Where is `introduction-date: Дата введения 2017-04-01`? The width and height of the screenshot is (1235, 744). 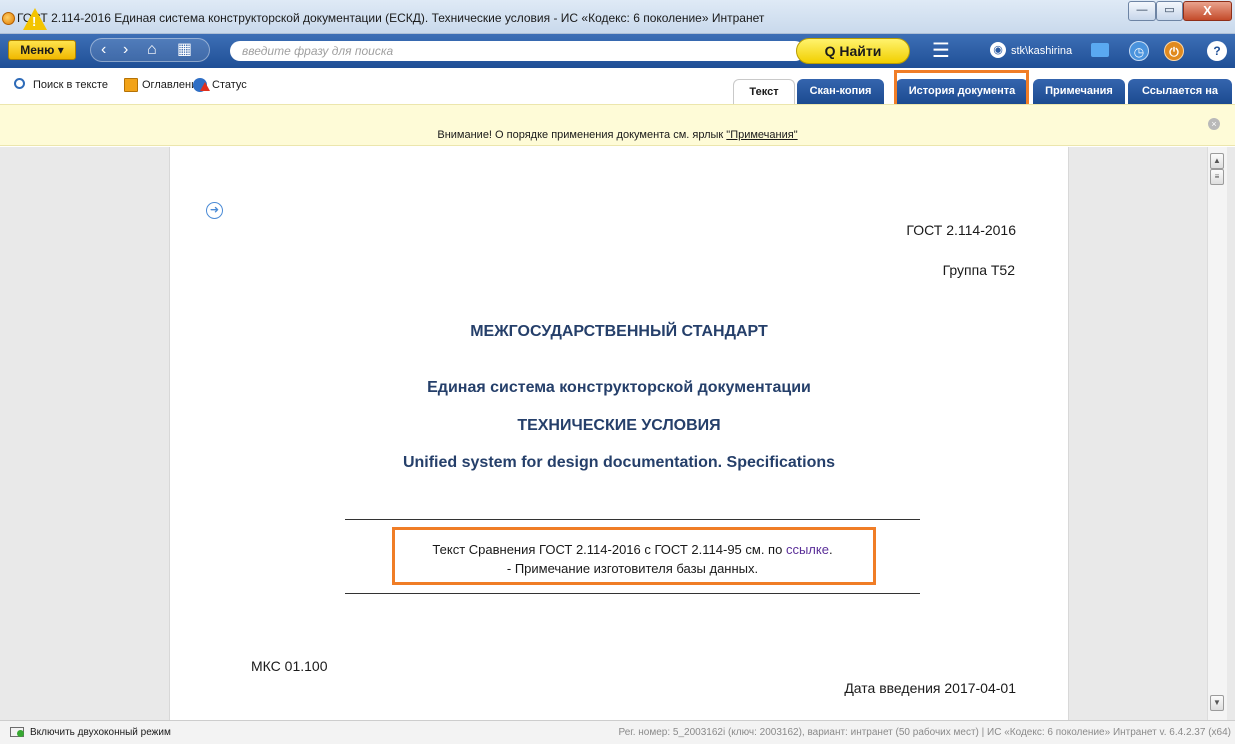
introduction-date: Дата введения 2017-04-01 is located at coordinates (930, 688).